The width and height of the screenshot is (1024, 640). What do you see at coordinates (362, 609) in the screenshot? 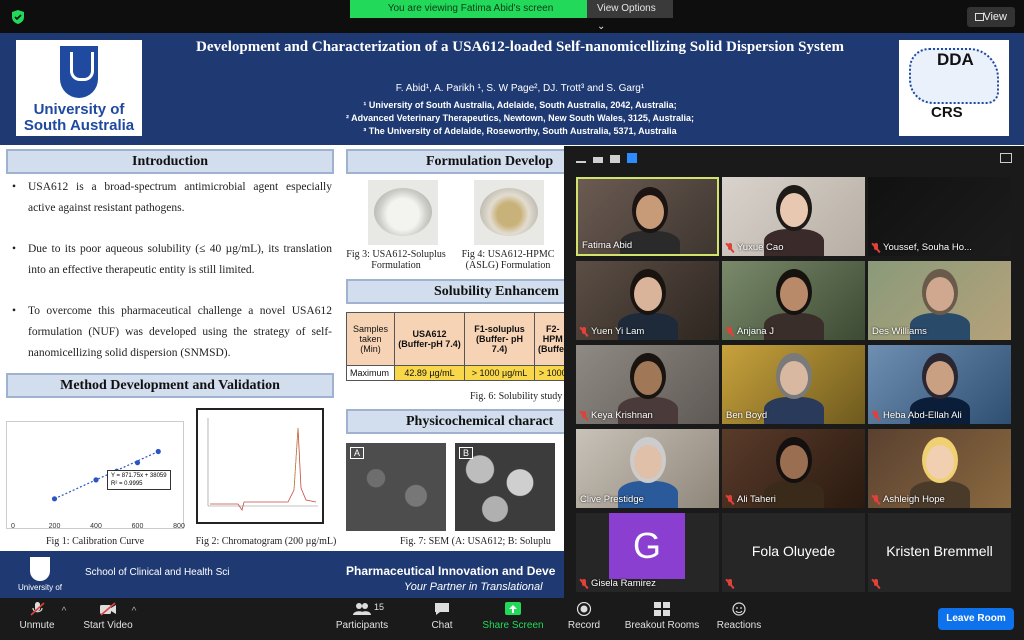
I see `participants-icon` at bounding box center [362, 609].